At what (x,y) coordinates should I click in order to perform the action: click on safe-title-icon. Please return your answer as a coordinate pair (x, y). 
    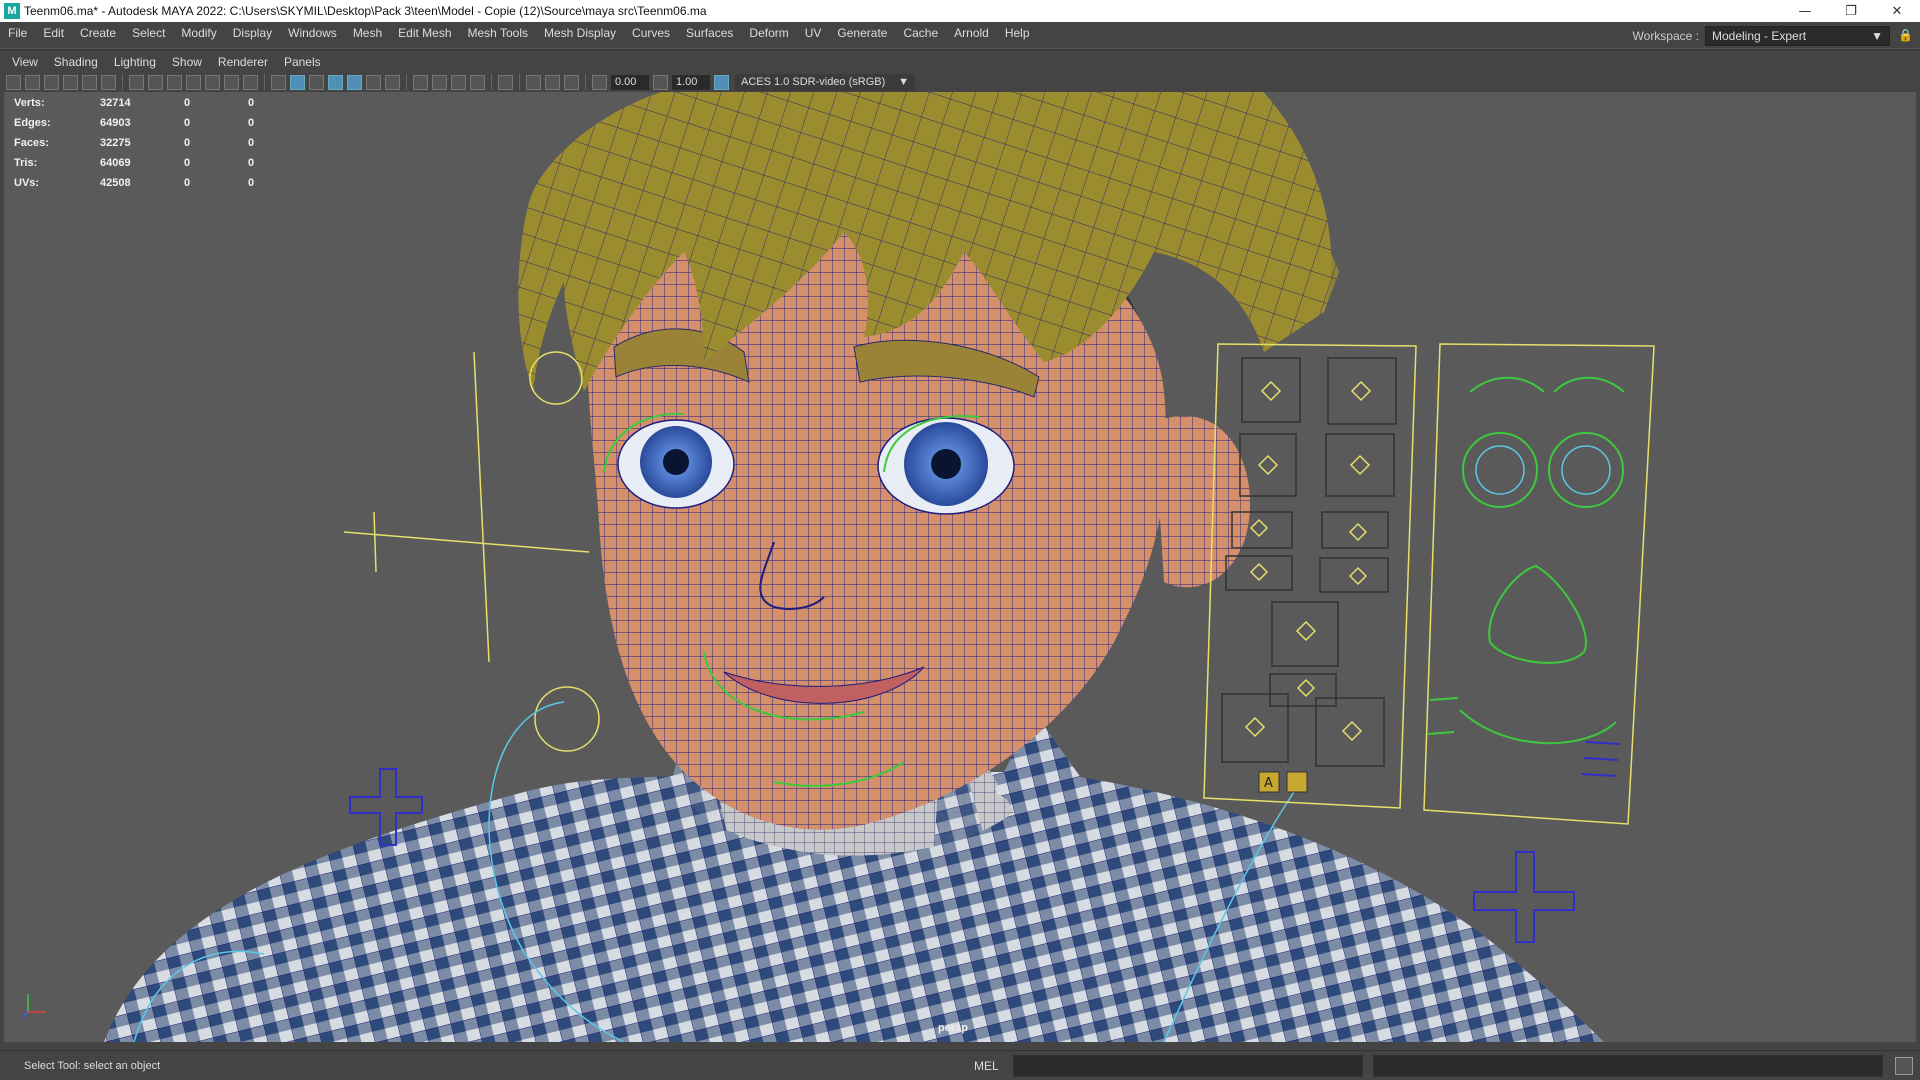
    Looking at the image, I should click on (250, 82).